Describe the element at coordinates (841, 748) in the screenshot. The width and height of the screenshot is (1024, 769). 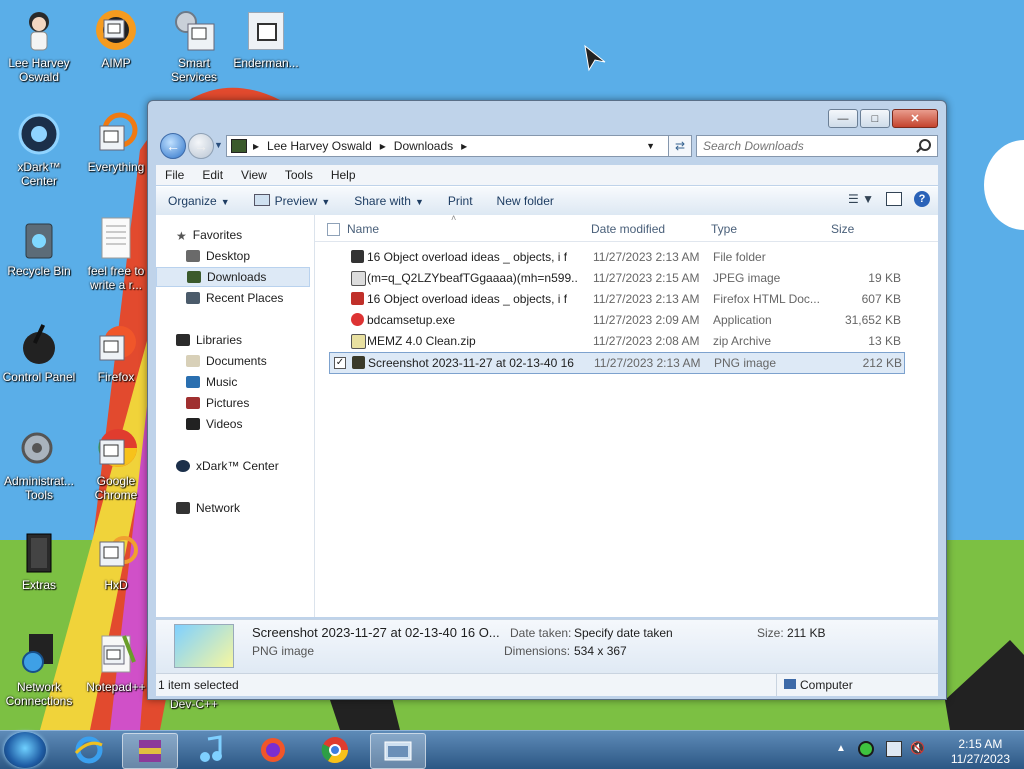
I see `show-hidden-icons: ▲` at that location.